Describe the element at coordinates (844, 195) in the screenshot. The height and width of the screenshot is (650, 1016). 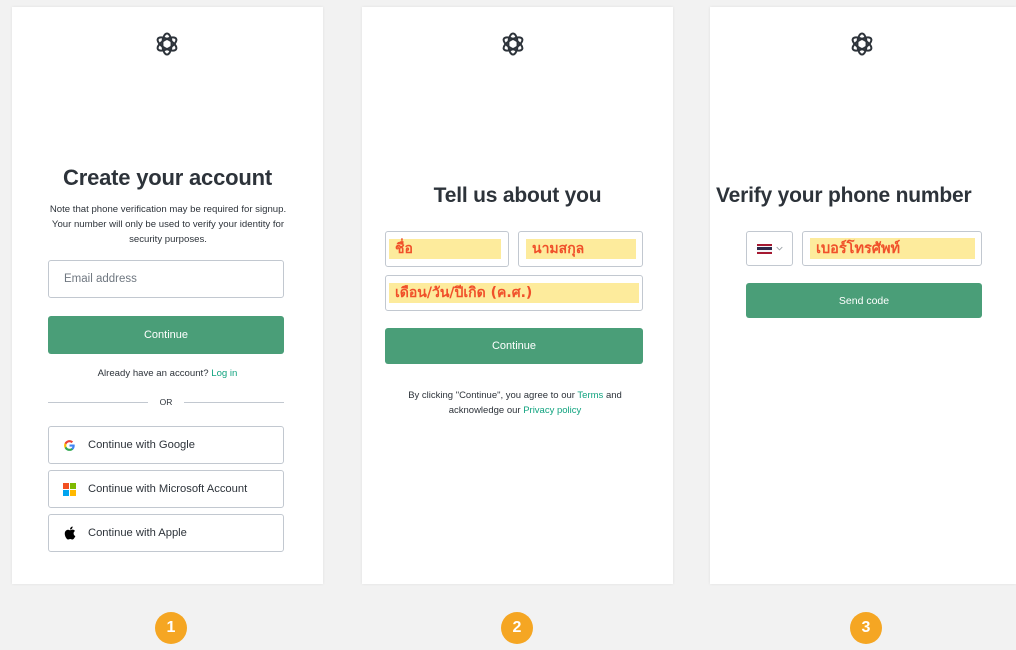
I see `page-title: Verify your phone number` at that location.